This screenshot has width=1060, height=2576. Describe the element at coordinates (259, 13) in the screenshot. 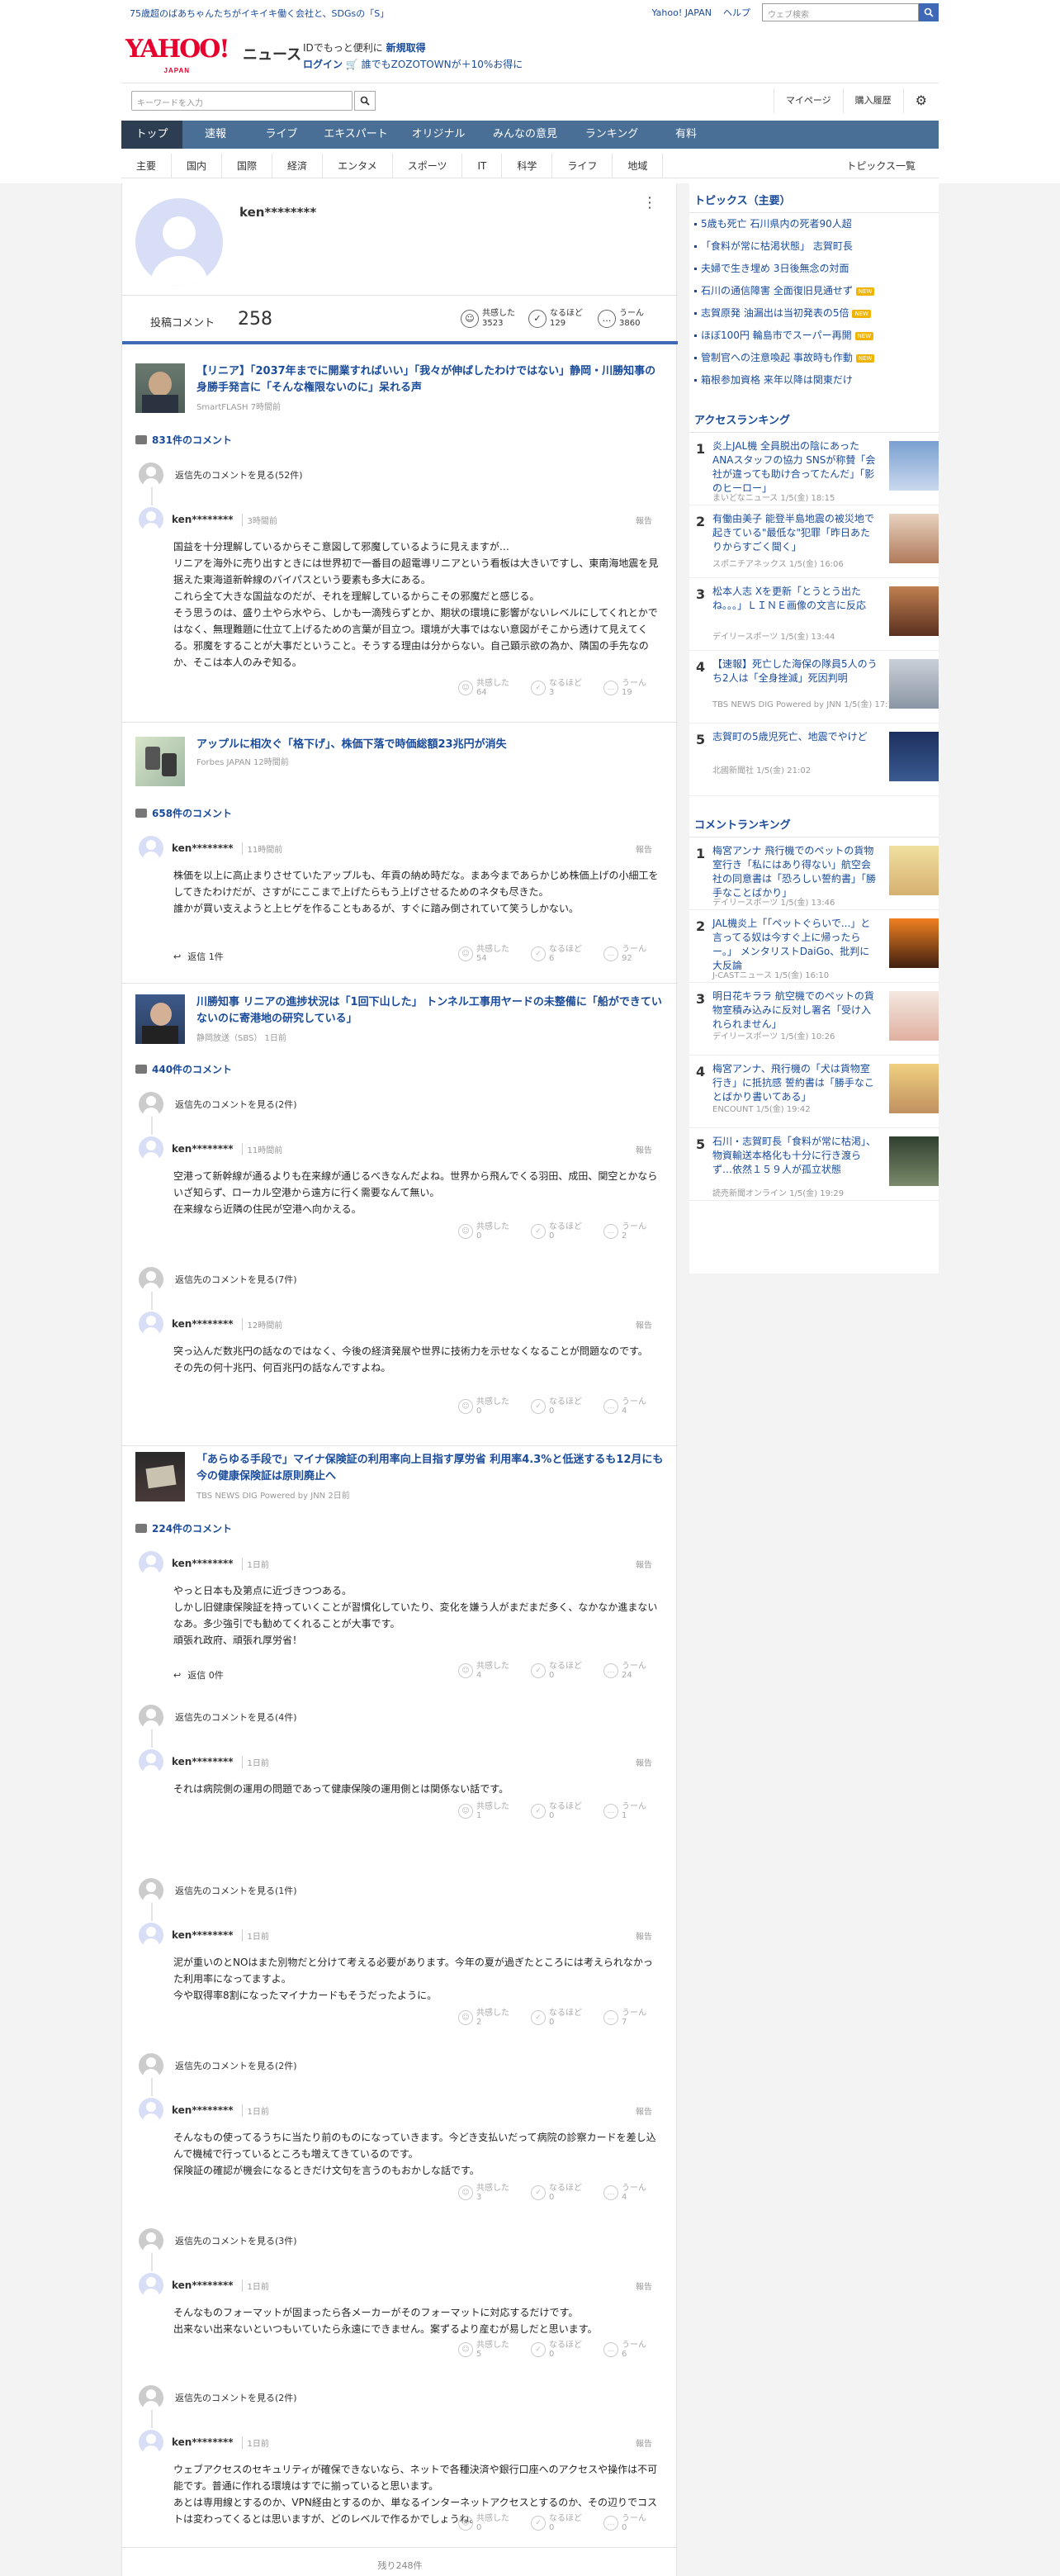

I see `promo-link: 75歳超のばあちゃんたちがイキイキ働く会社と、SDGsの「S」` at that location.